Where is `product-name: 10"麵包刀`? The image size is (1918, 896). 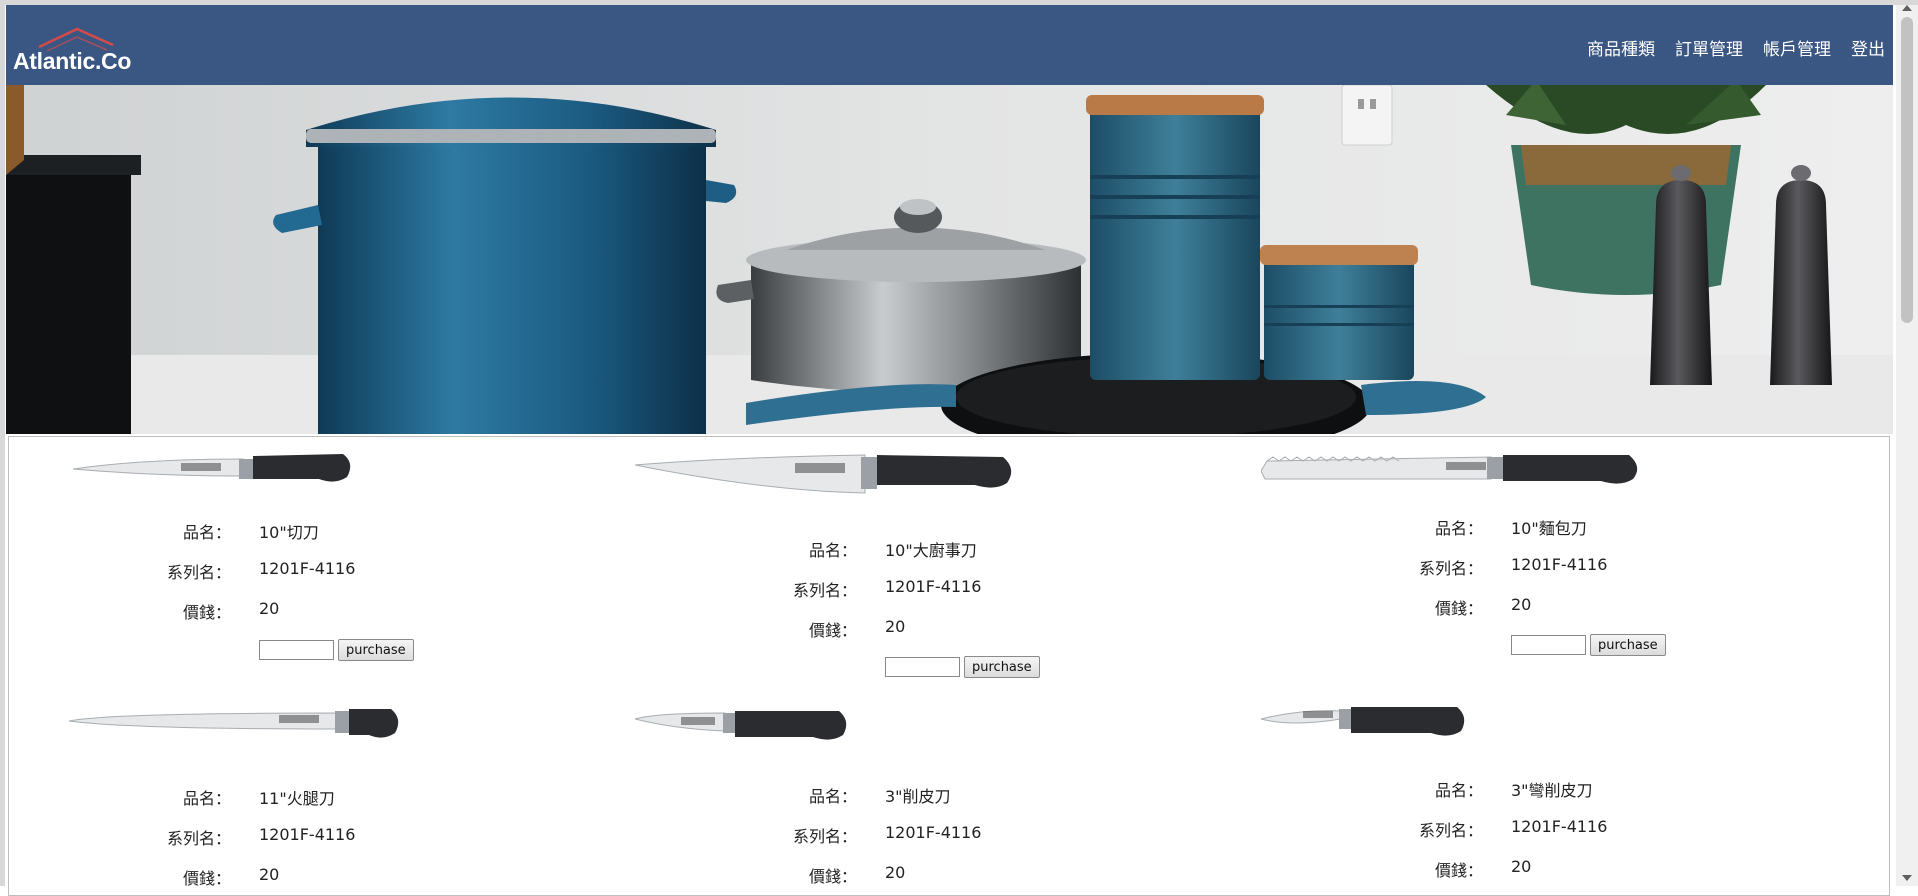
product-name: 10"麵包刀 is located at coordinates (1549, 528).